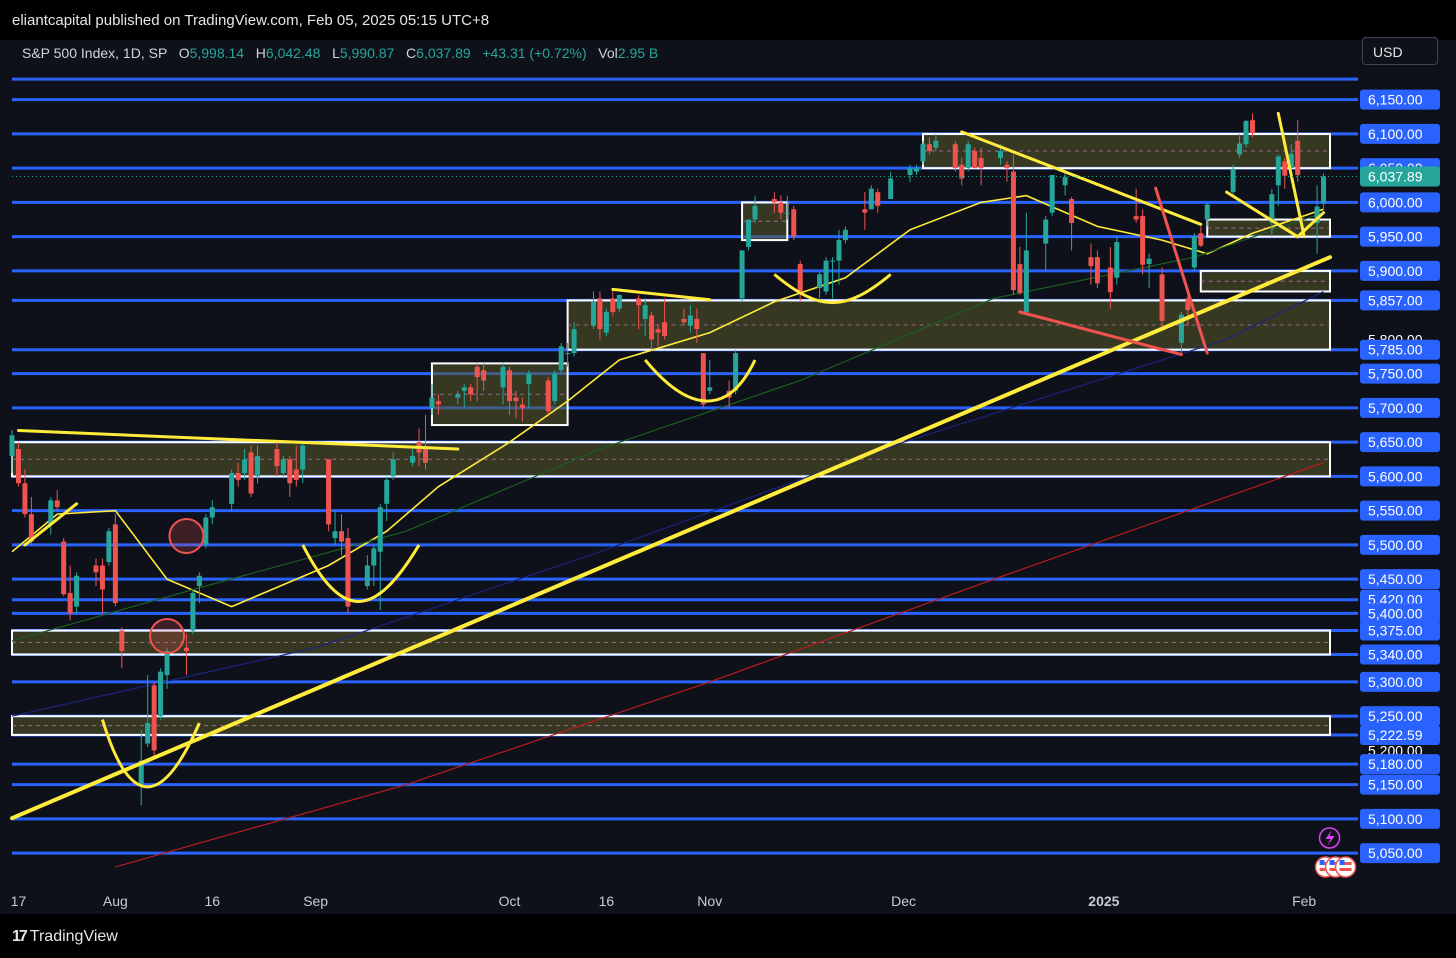  I want to click on price-axis-label: 5,100.00, so click(1395, 819).